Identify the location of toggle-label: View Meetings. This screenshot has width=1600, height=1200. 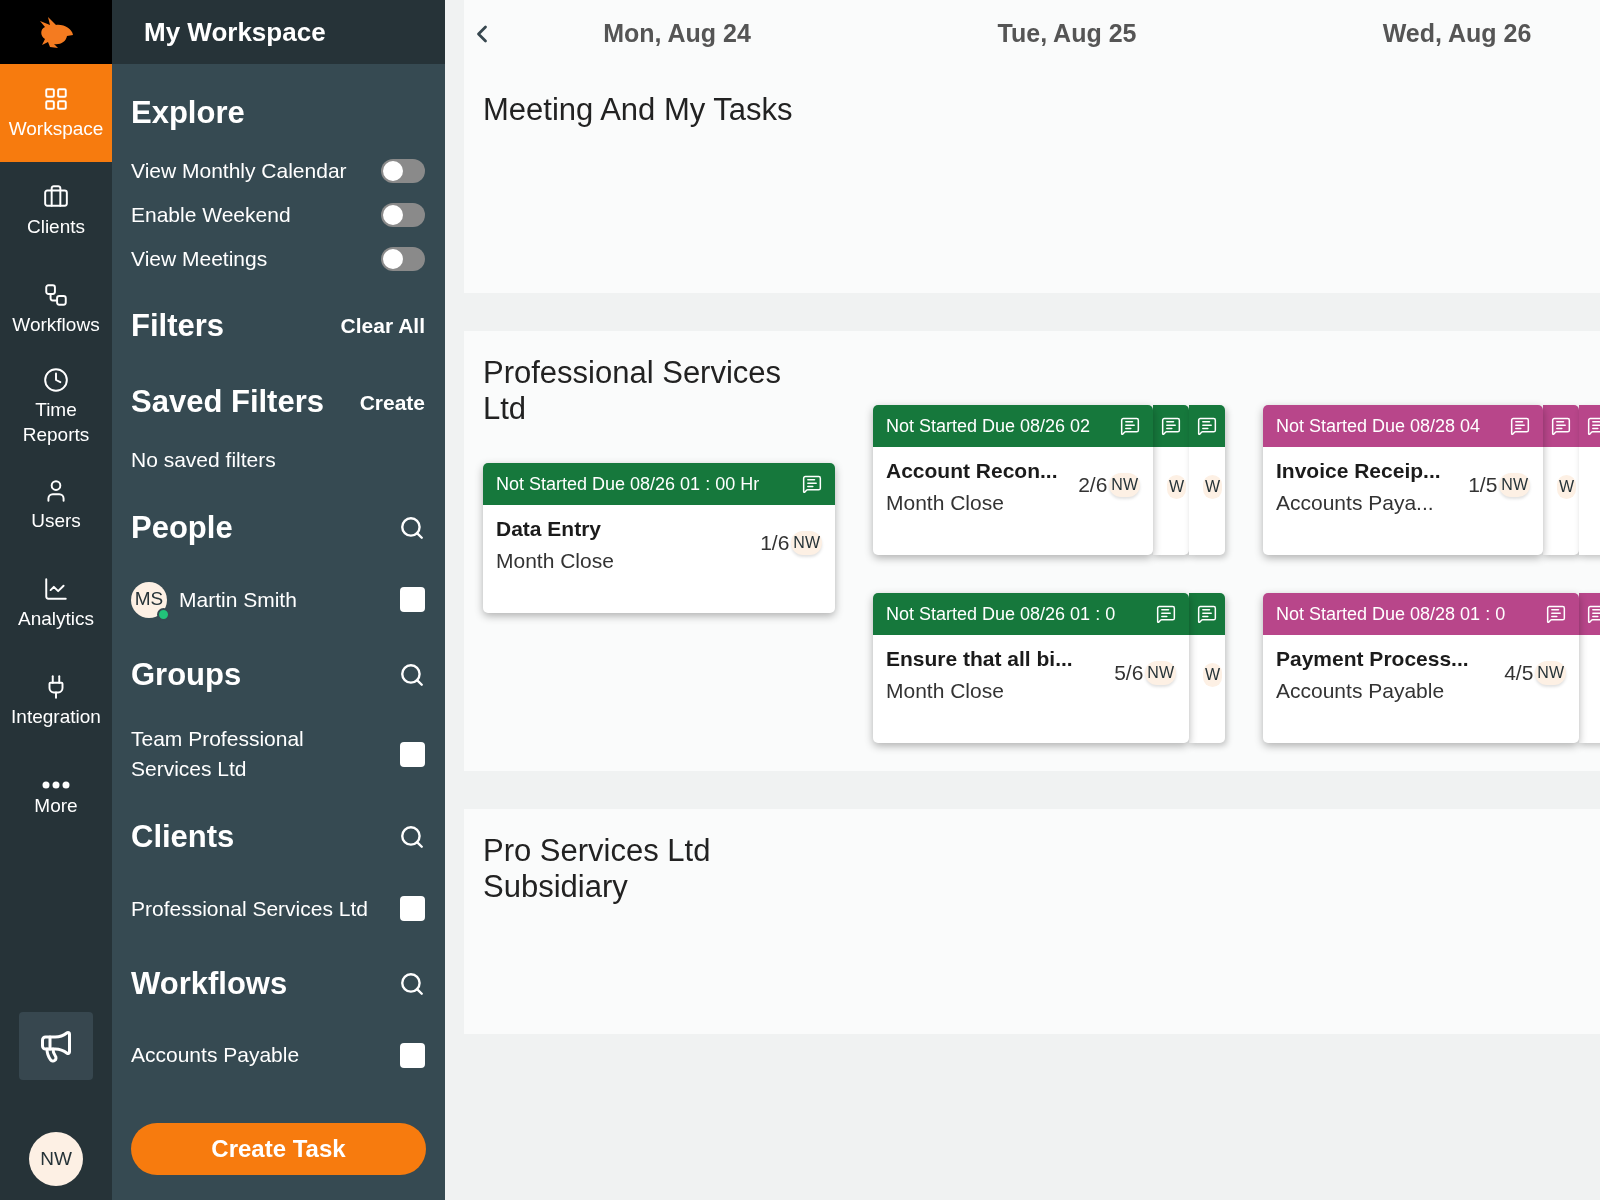
(199, 258).